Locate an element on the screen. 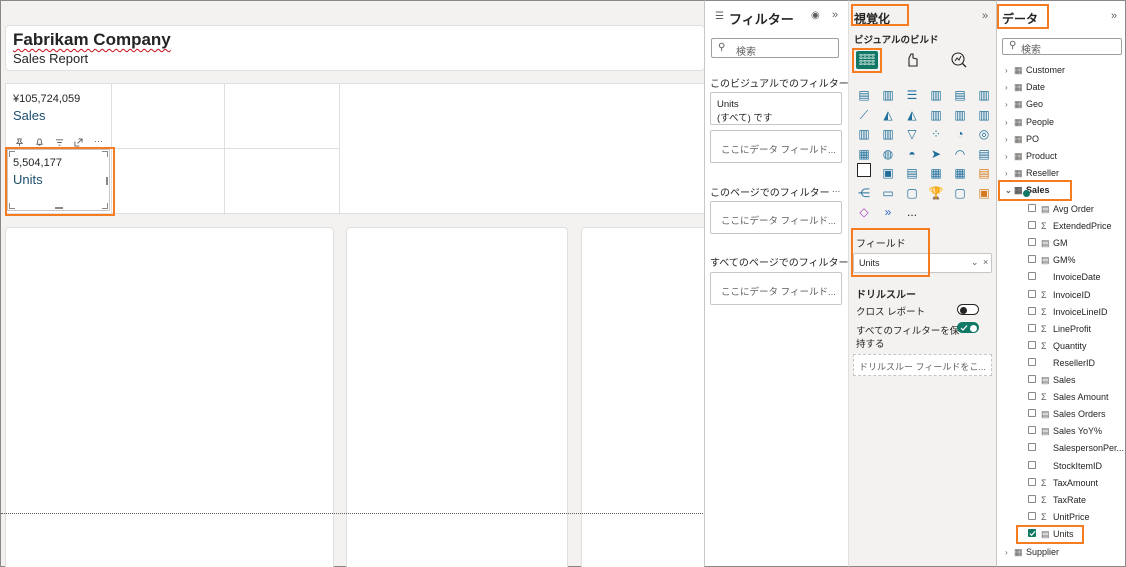 The width and height of the screenshot is (1126, 567). ribbon-chart-icon: ▥ is located at coordinates (984, 115).